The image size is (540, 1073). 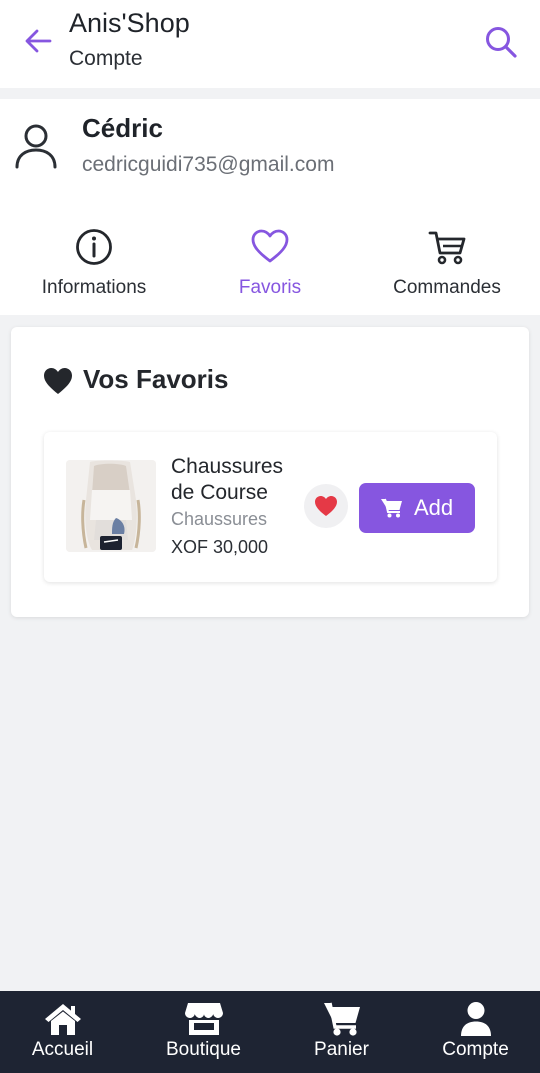 I want to click on add-to-cart-button: Add, so click(x=417, y=508).